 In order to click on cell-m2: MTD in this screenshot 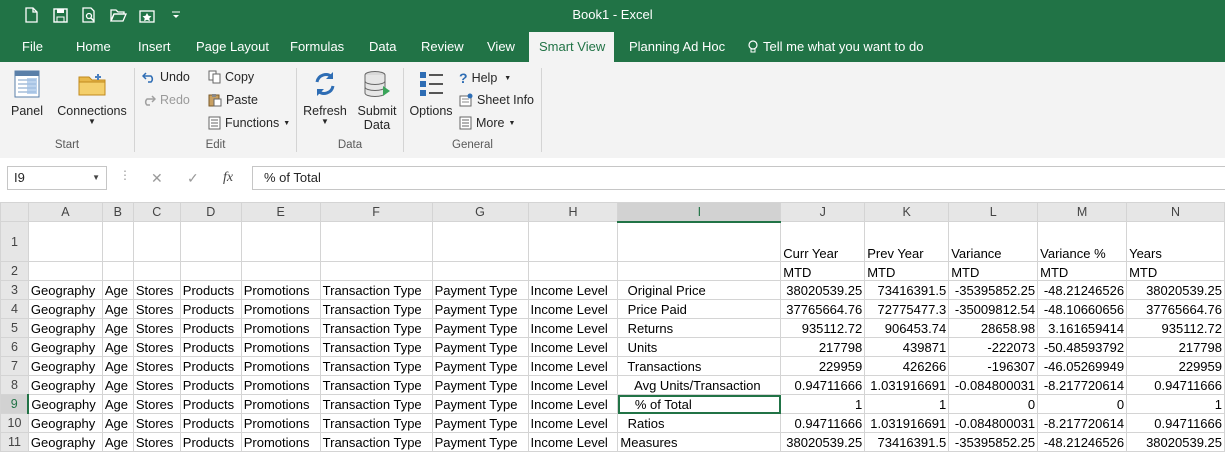, I will do `click(1082, 271)`.